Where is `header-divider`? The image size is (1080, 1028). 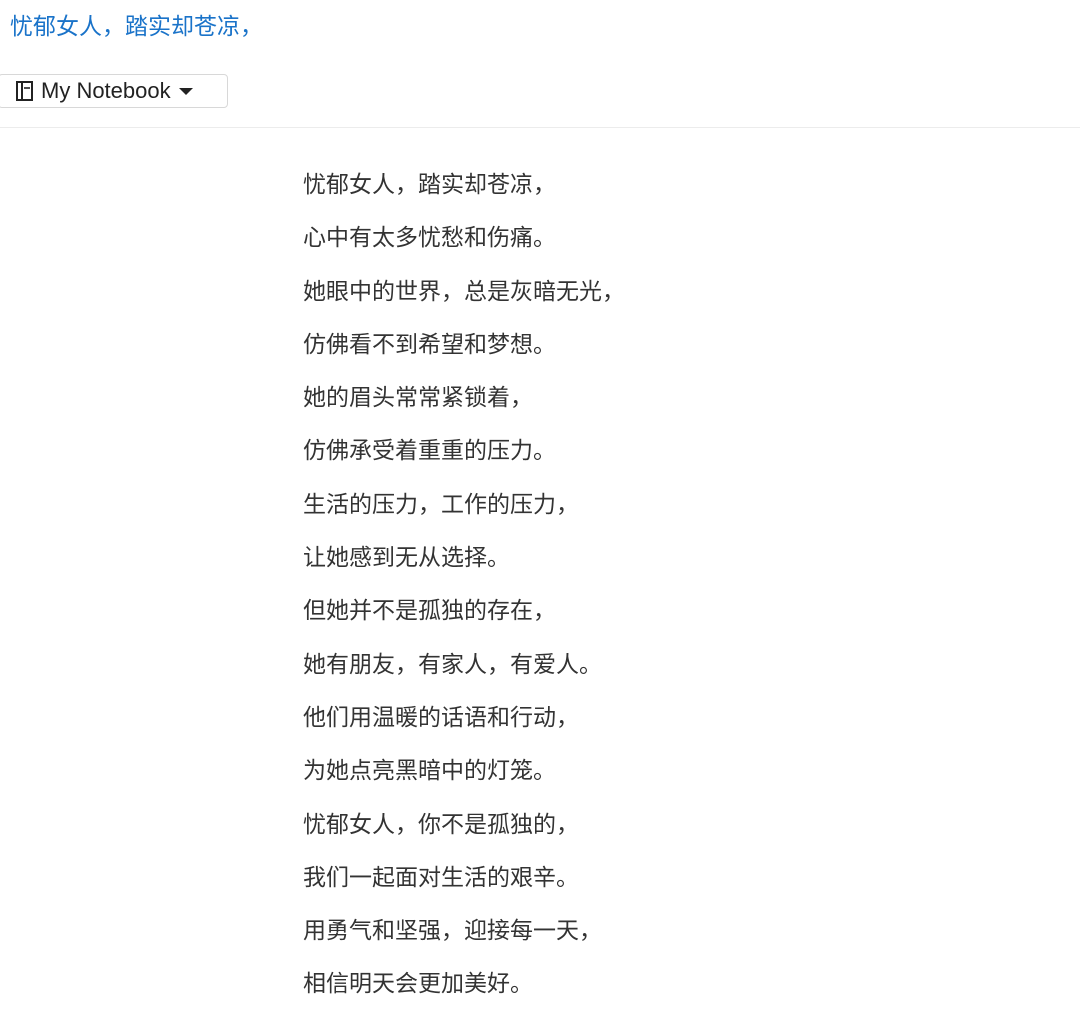 header-divider is located at coordinates (540, 127).